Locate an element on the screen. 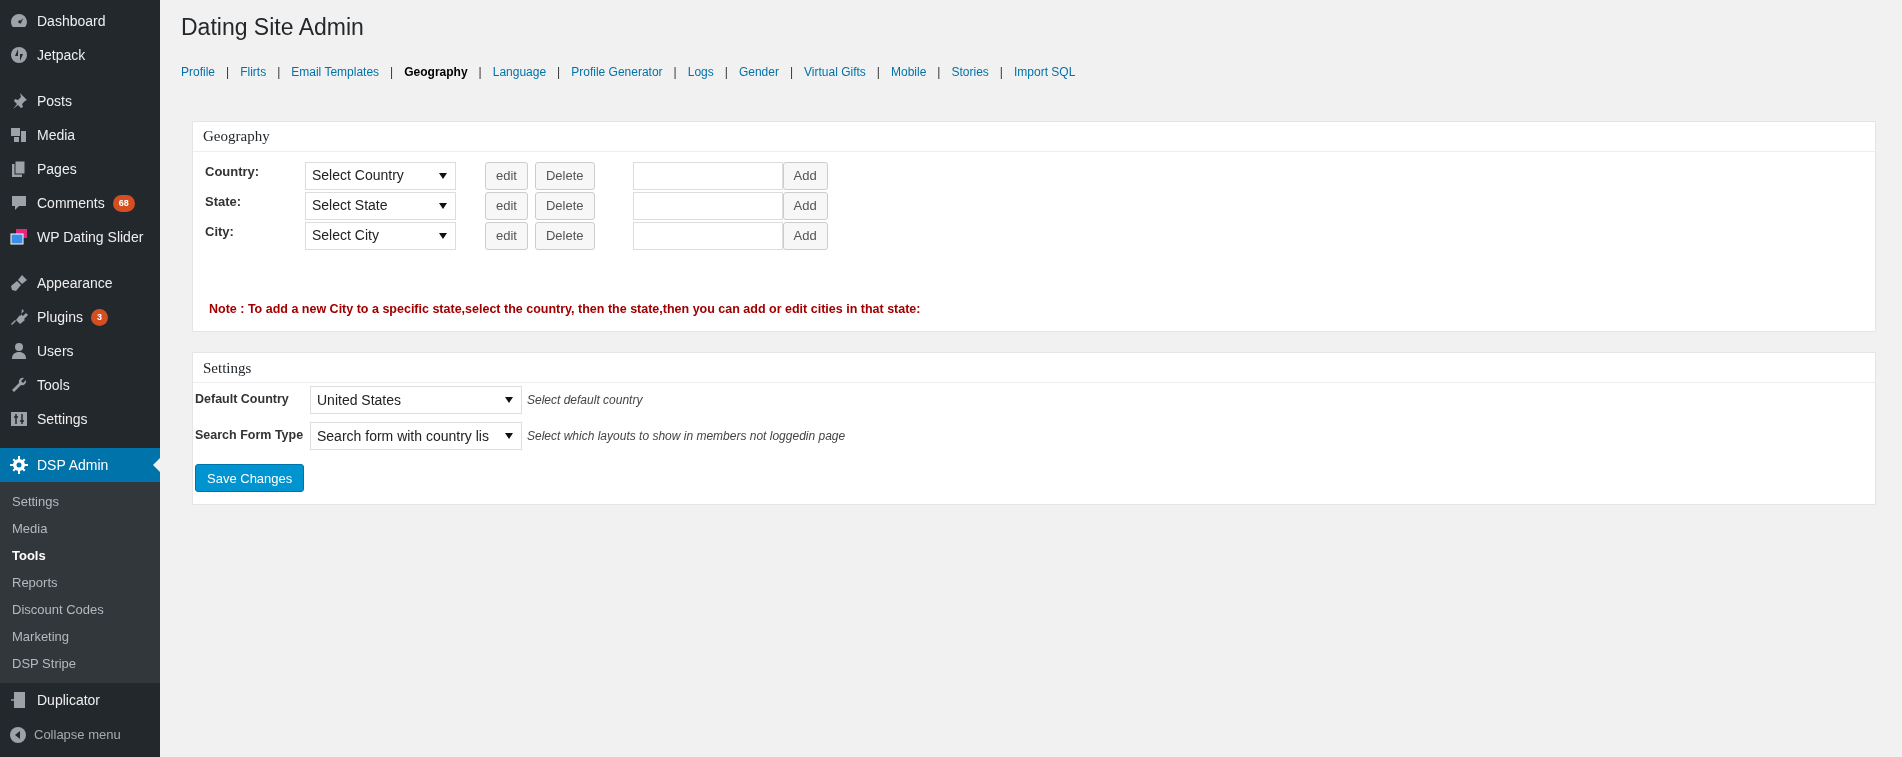  brush-icon is located at coordinates (19, 283).